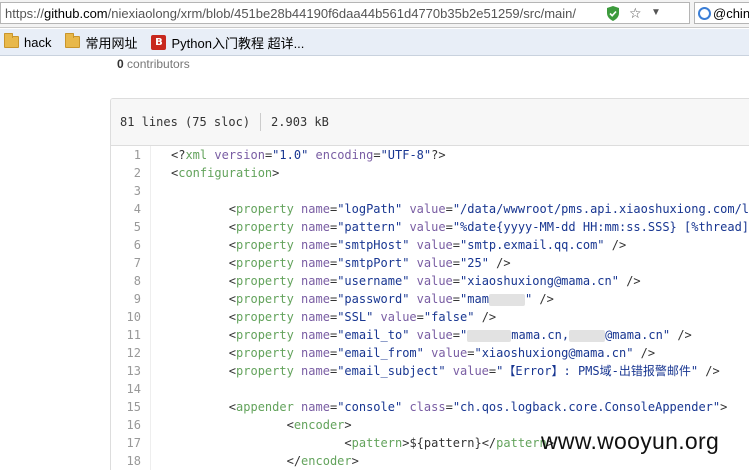 The image size is (749, 470). I want to click on file-size: 2.903 kB, so click(300, 122).